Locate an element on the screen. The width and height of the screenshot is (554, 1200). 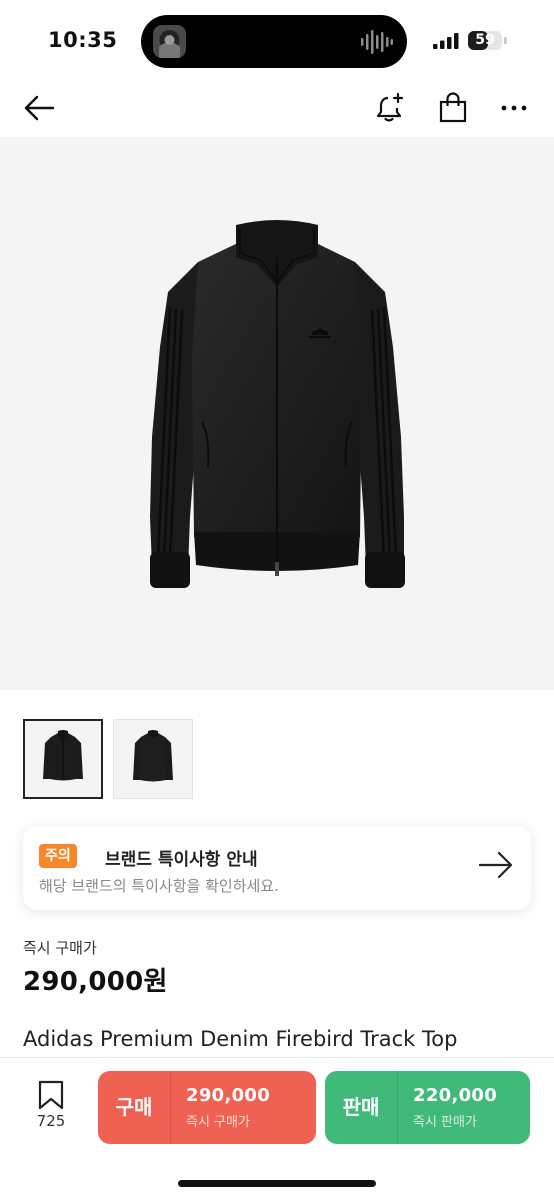
battery-percent: 59 is located at coordinates (485, 40).